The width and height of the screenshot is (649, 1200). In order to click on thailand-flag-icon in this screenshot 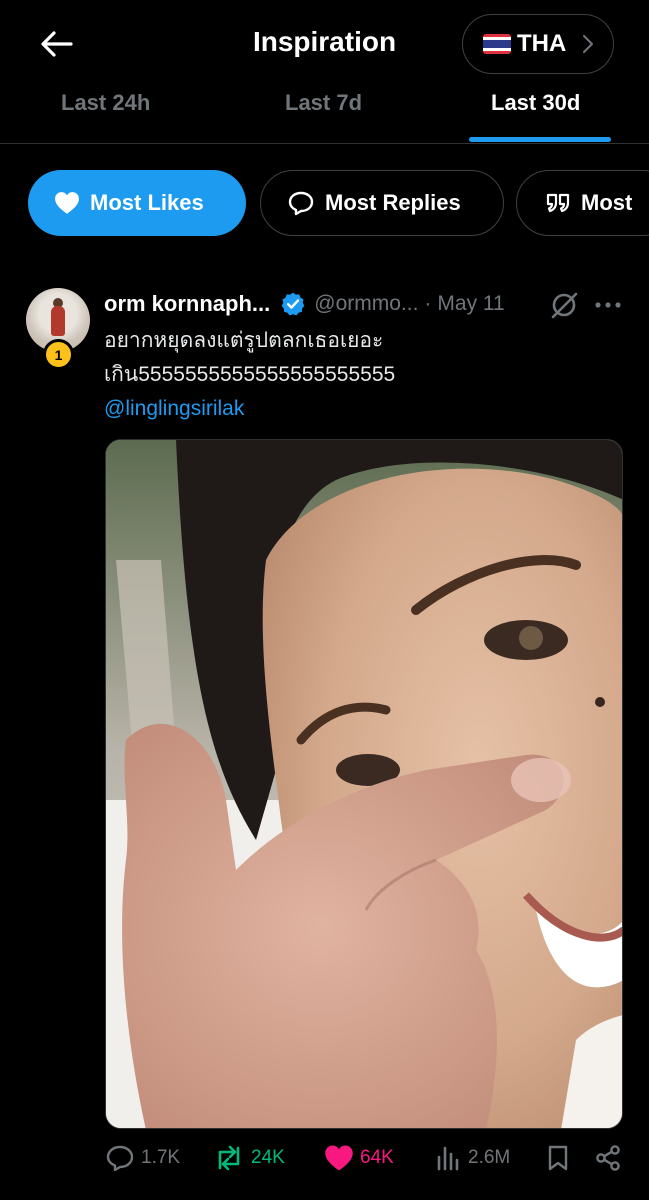, I will do `click(497, 44)`.